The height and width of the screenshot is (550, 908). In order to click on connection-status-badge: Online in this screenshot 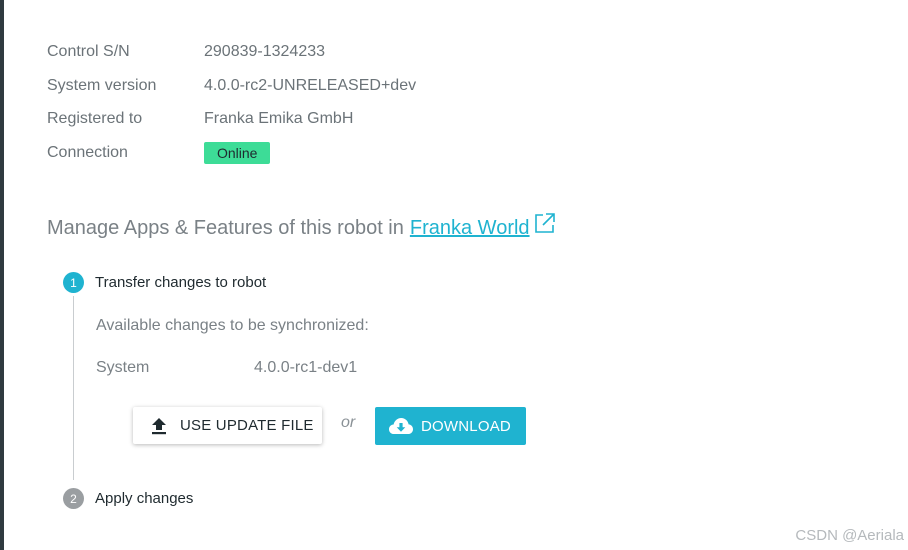, I will do `click(237, 153)`.